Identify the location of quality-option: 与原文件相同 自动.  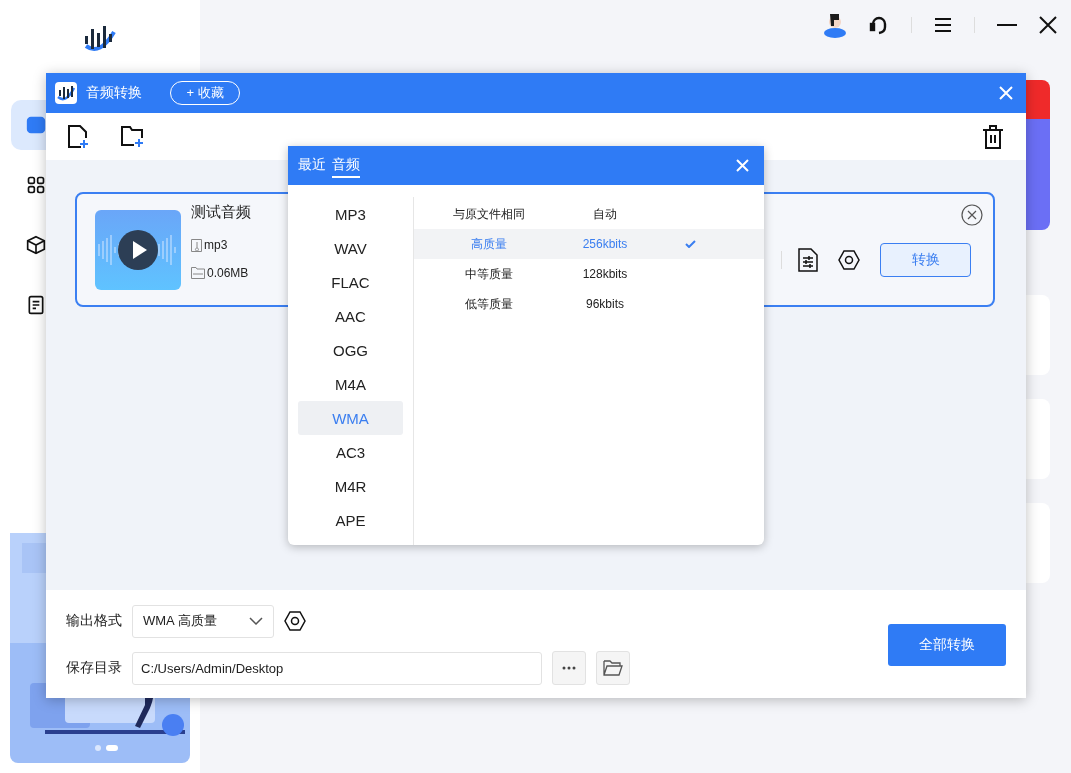
(589, 214).